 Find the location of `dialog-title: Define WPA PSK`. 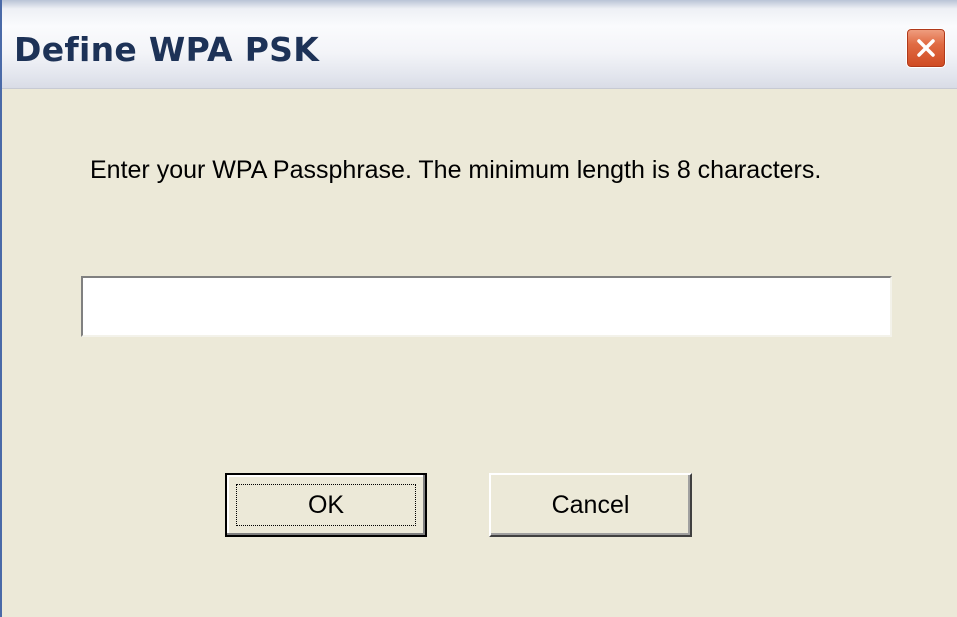

dialog-title: Define WPA PSK is located at coordinates (167, 49).